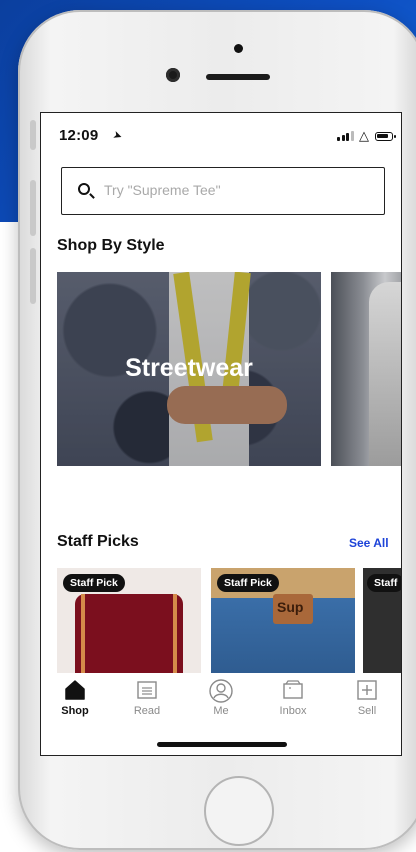 Image resolution: width=416 pixels, height=852 pixels. What do you see at coordinates (384, 583) in the screenshot?
I see `staff-pick-badge: Staff` at bounding box center [384, 583].